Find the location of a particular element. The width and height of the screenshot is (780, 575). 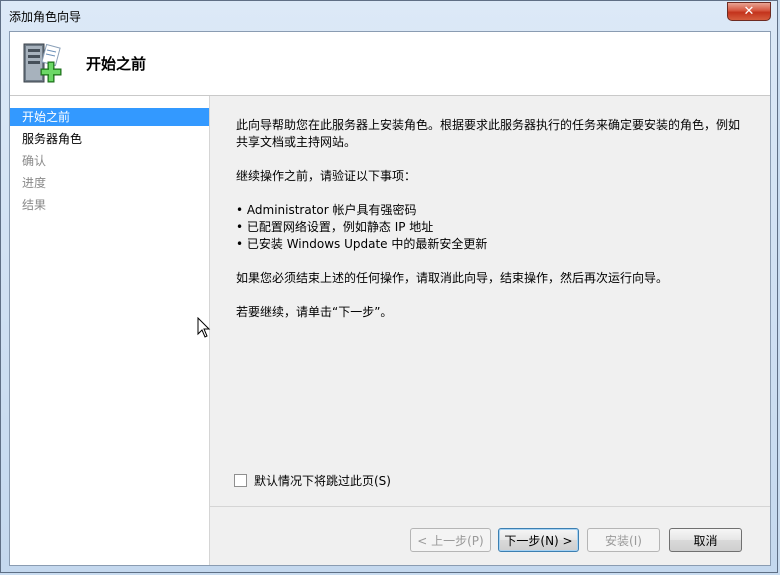

continue-note: 若要继续，请单击“下一步”。 is located at coordinates (314, 312).